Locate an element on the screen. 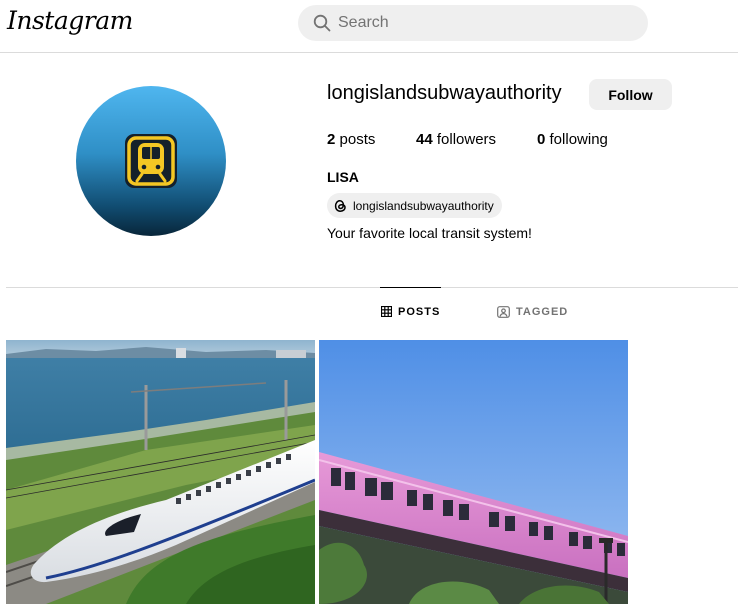 The width and height of the screenshot is (738, 604). top-bar: Instagram is located at coordinates (369, 26).